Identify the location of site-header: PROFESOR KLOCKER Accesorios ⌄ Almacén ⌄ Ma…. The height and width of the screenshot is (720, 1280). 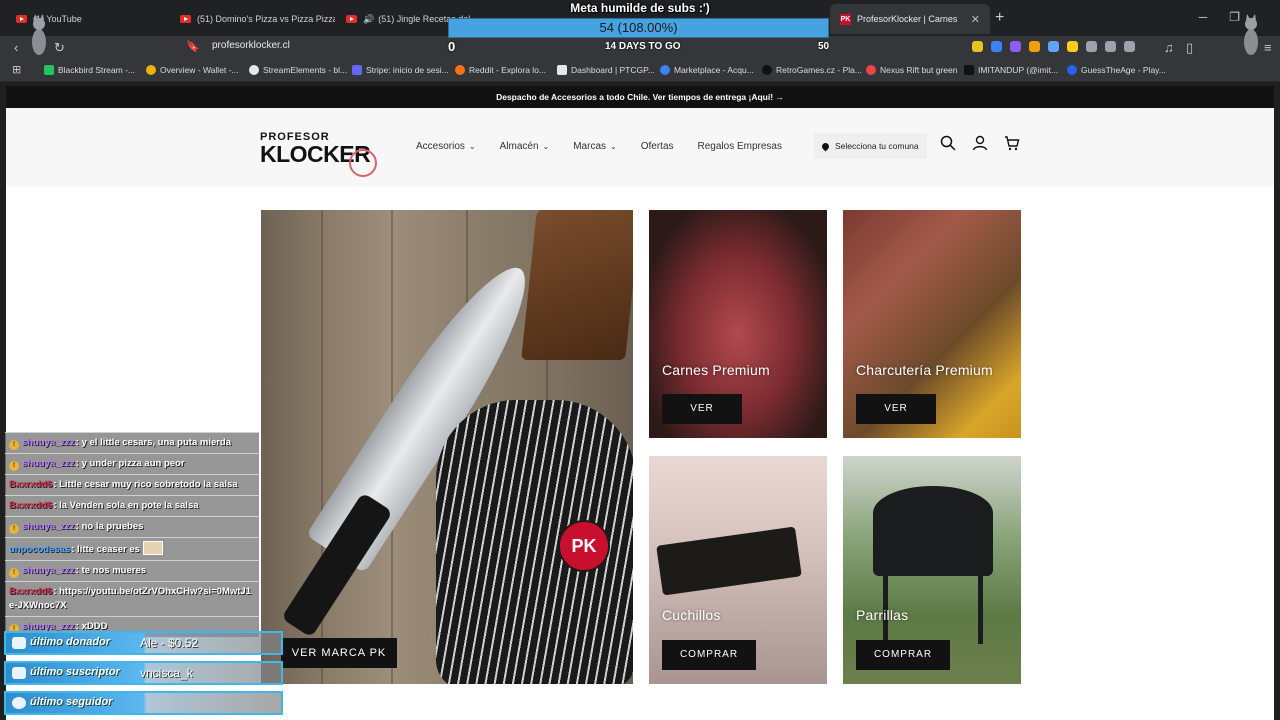
(640, 147).